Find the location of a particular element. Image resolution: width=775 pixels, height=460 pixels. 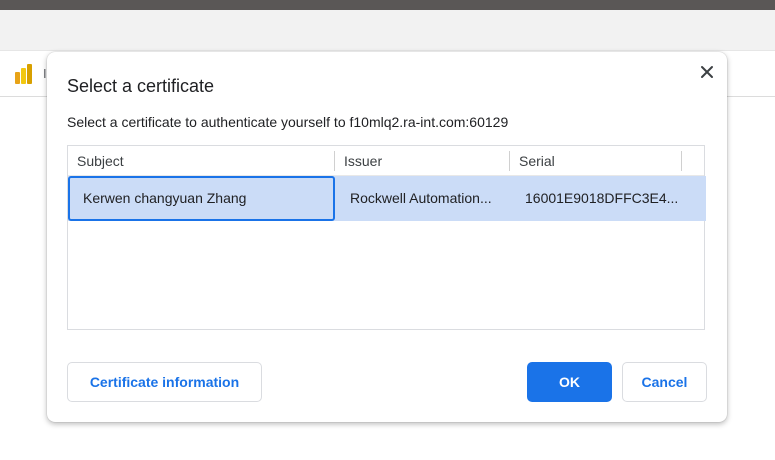

column-header-issuer: Issuer is located at coordinates (363, 160).